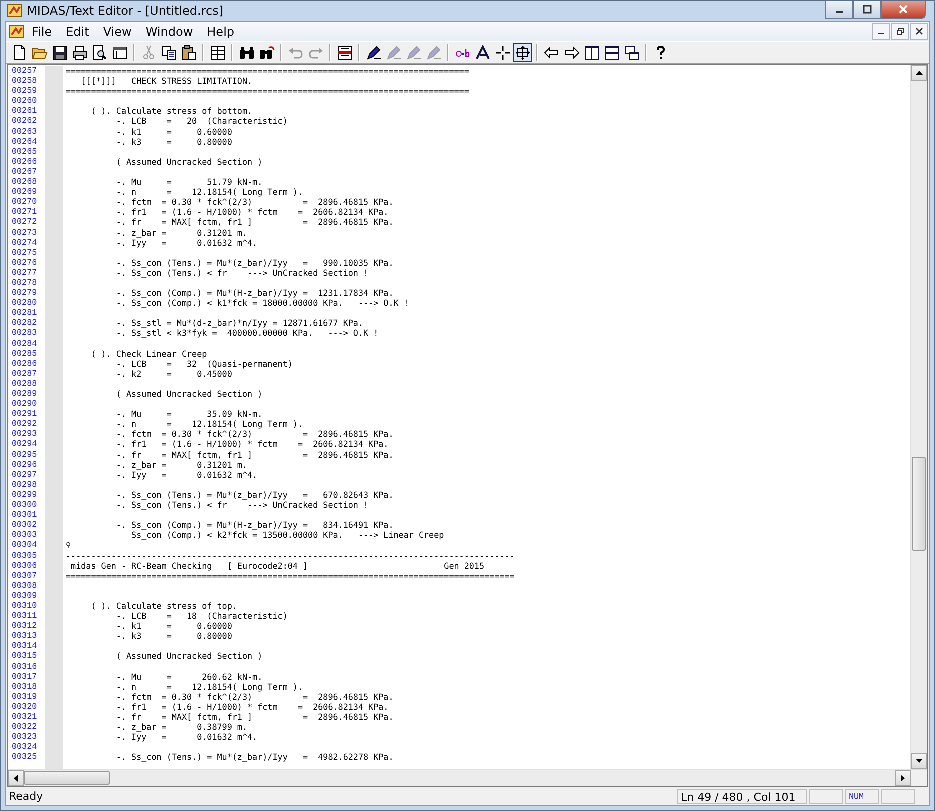 The height and width of the screenshot is (811, 935). I want to click on text-line: -. Ss_con (Tens.) = Mu*(z_bar)/Iyy = 4982.62278 KPa., so click(255, 757).